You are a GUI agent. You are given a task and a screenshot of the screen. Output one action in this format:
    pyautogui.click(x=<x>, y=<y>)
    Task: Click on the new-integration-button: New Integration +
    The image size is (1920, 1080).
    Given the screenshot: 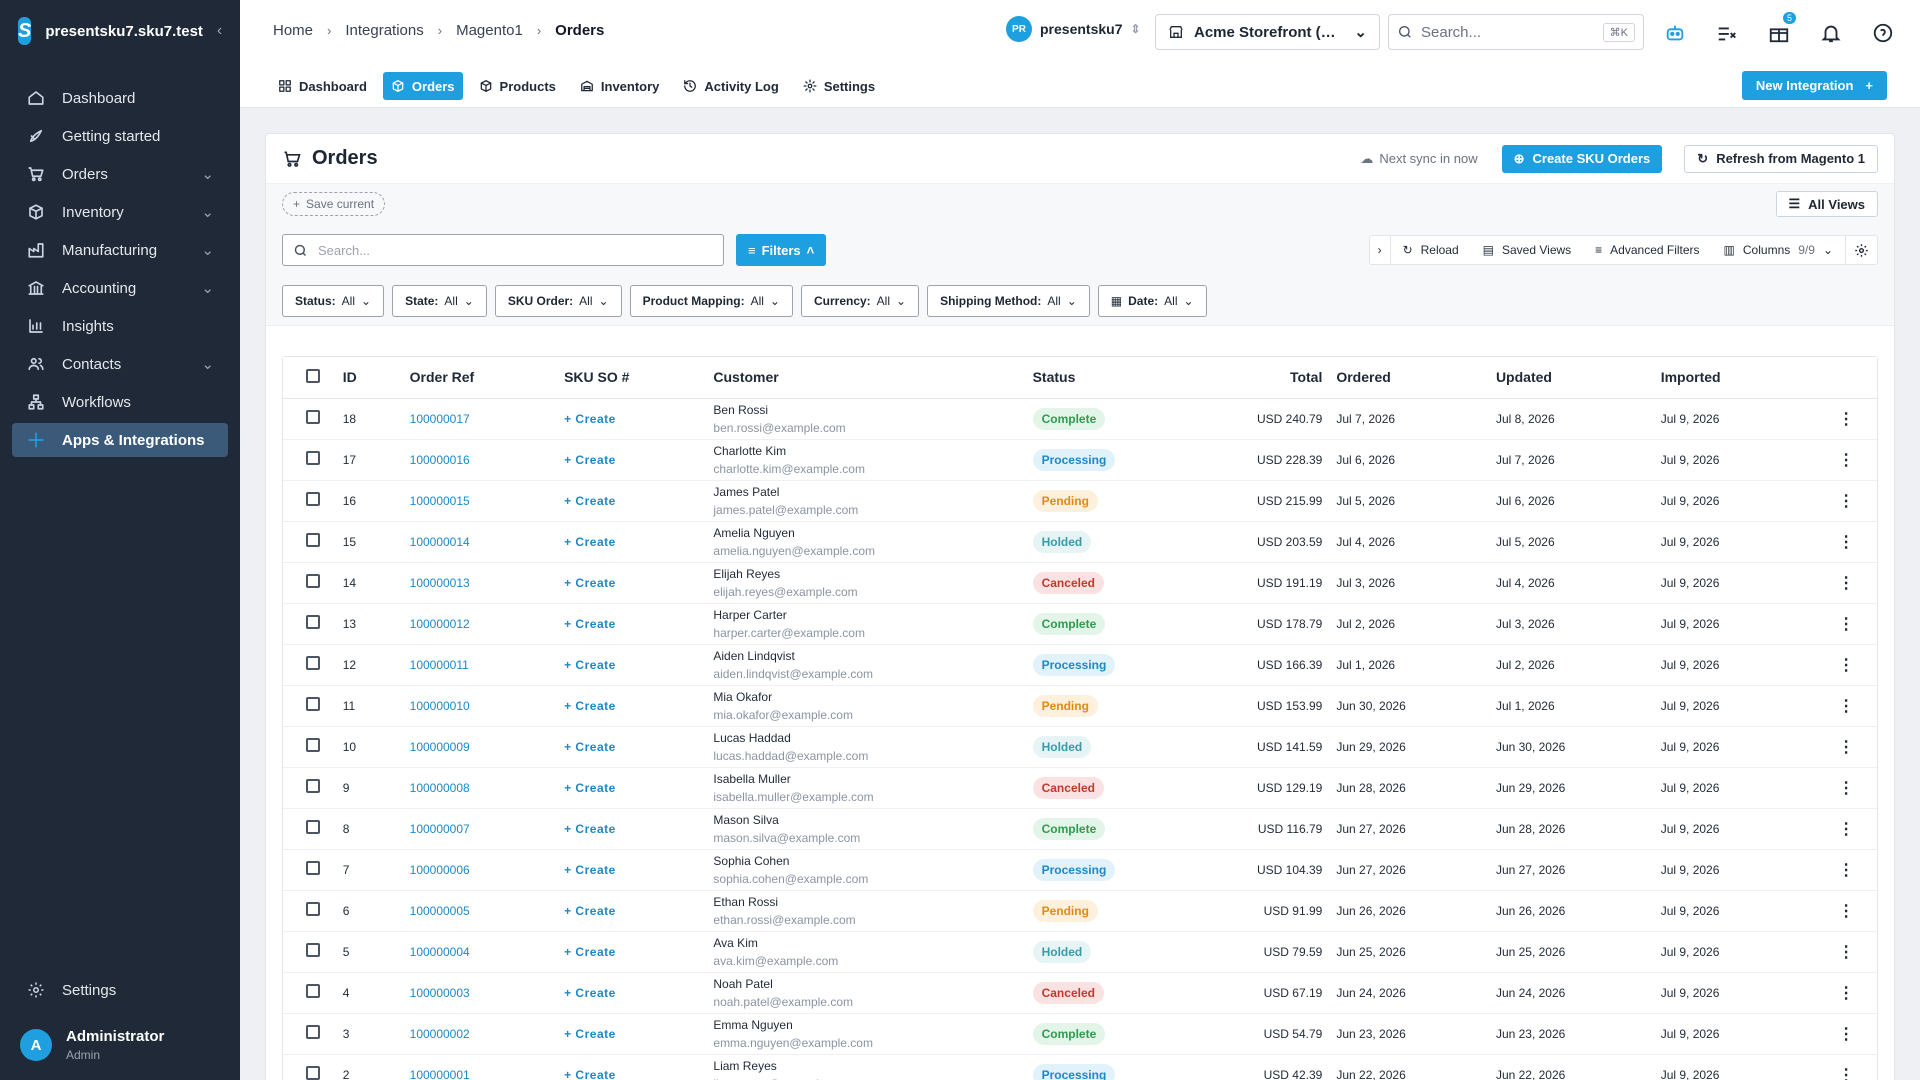 What is the action you would take?
    pyautogui.click(x=1814, y=85)
    